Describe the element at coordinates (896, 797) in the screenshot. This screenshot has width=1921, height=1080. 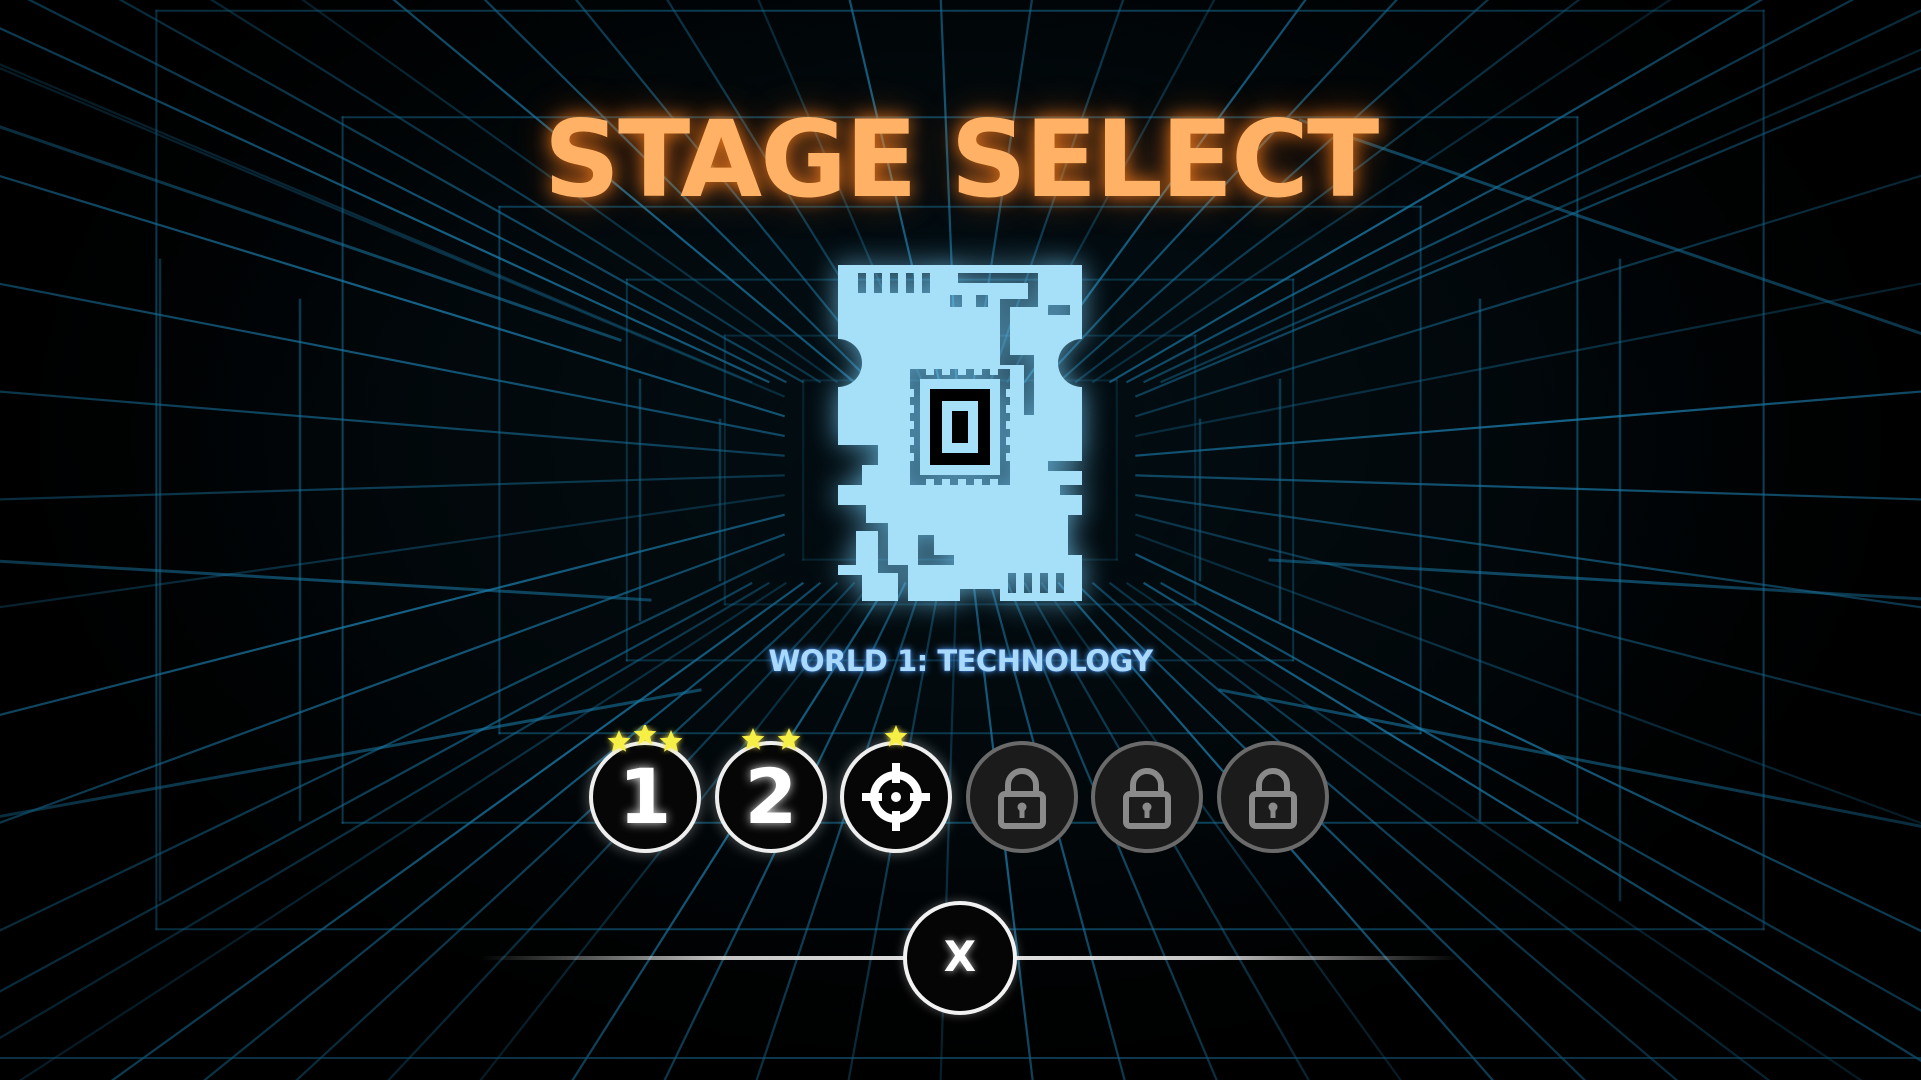
I see `crosshair-icon` at that location.